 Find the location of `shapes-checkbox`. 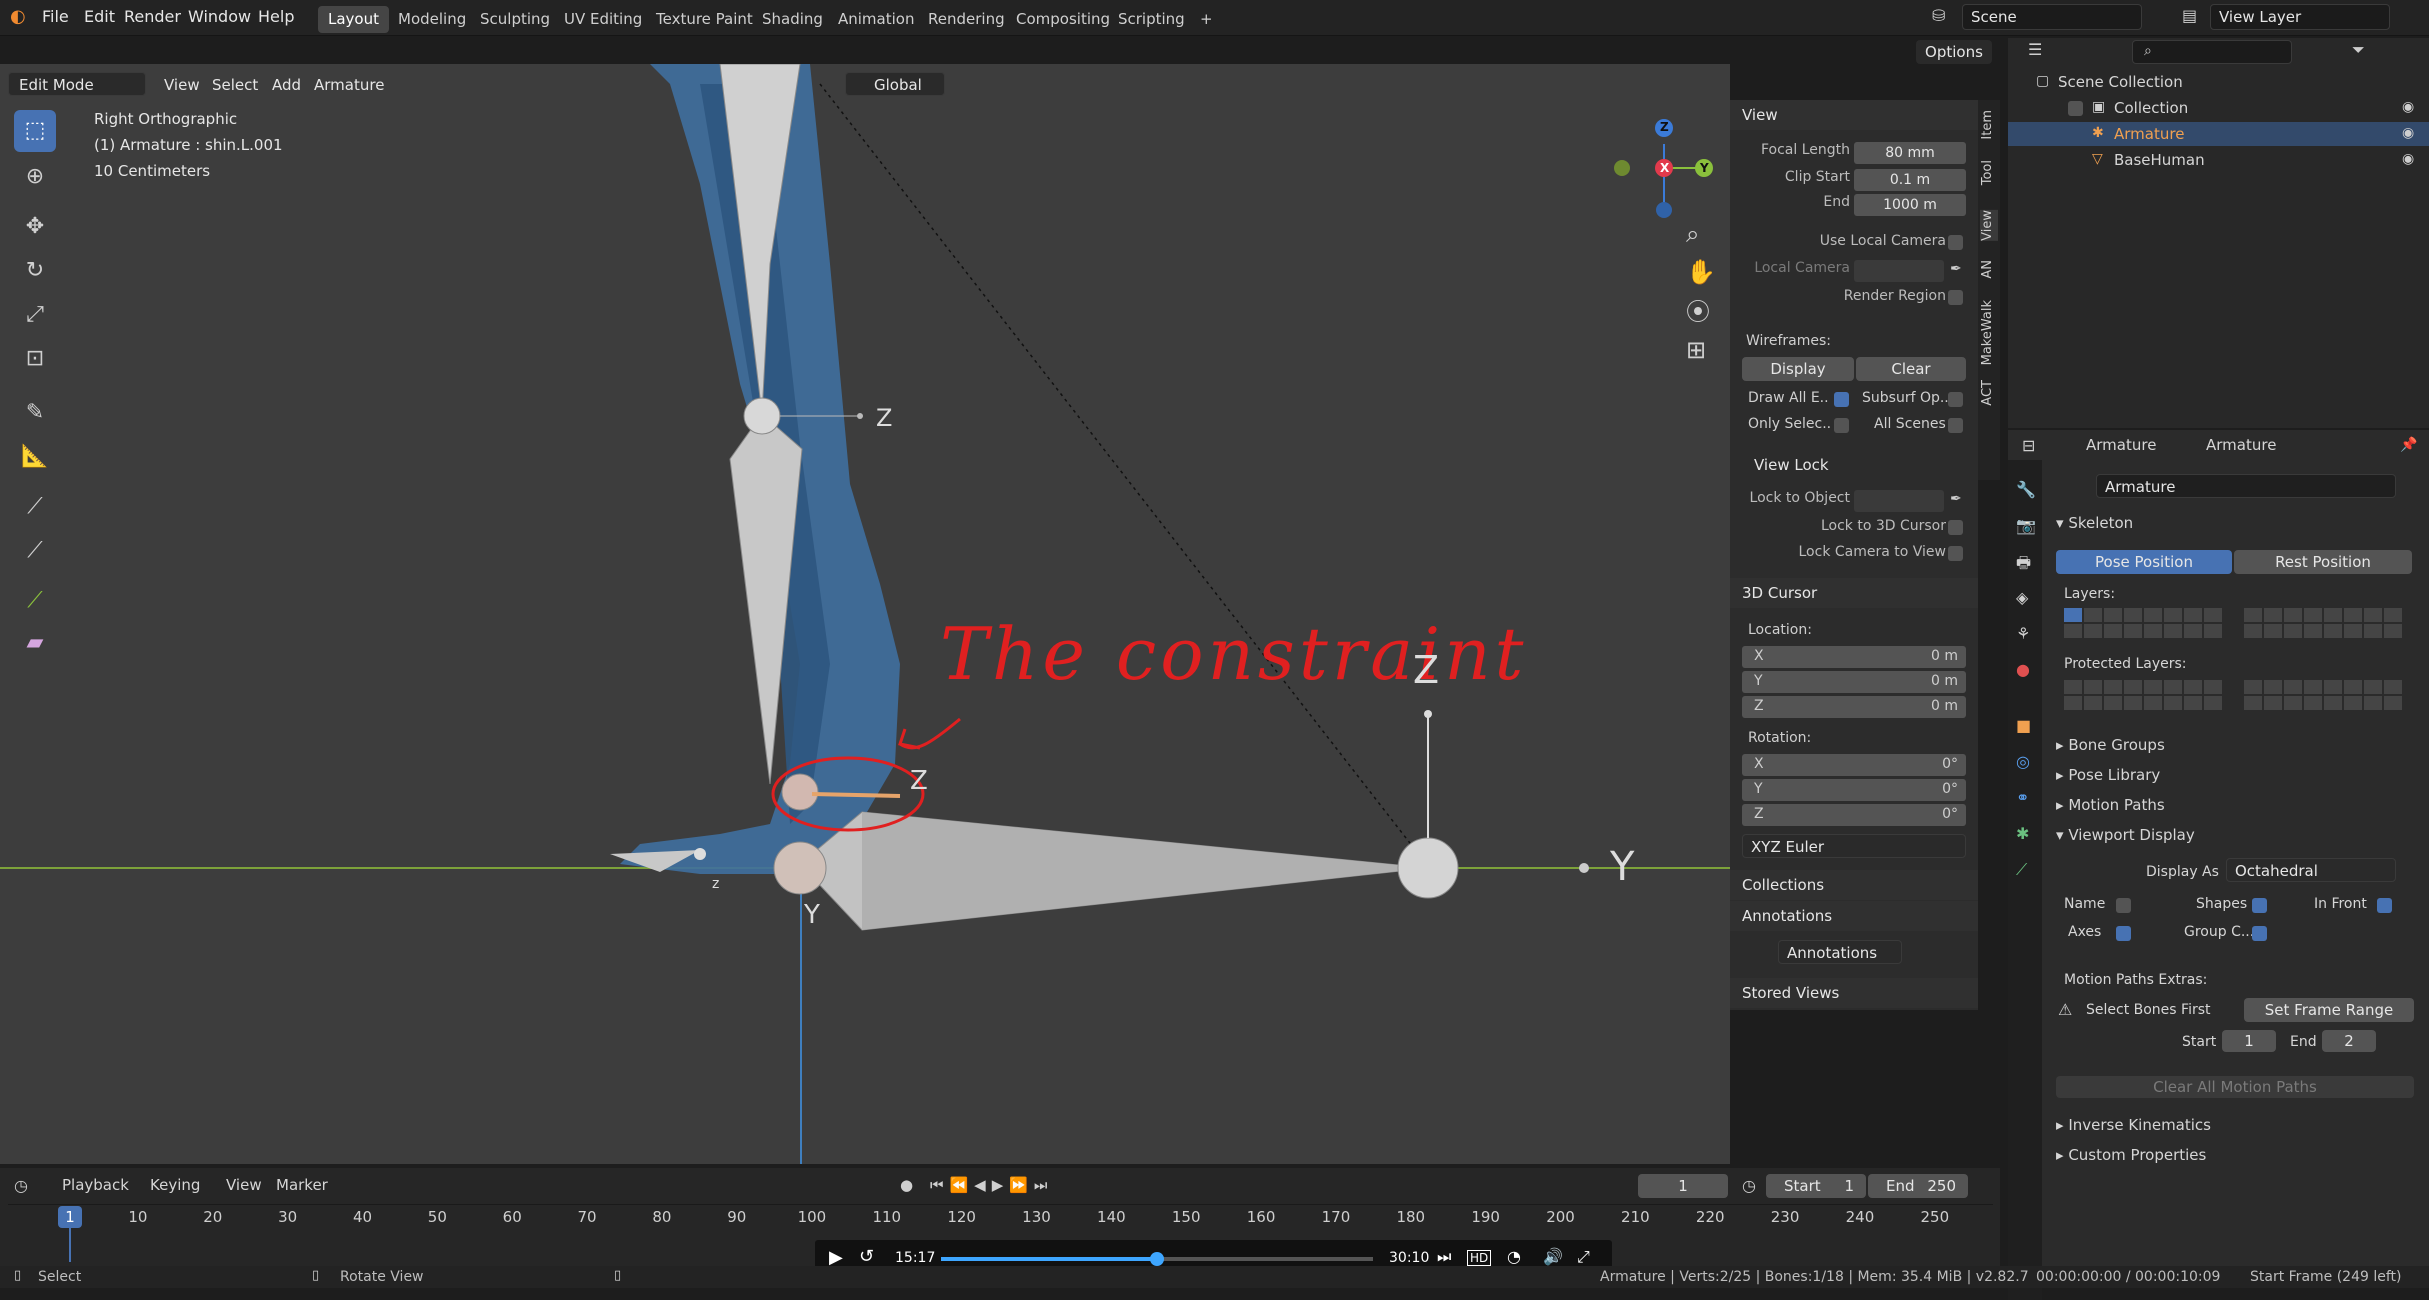

shapes-checkbox is located at coordinates (2259, 905).